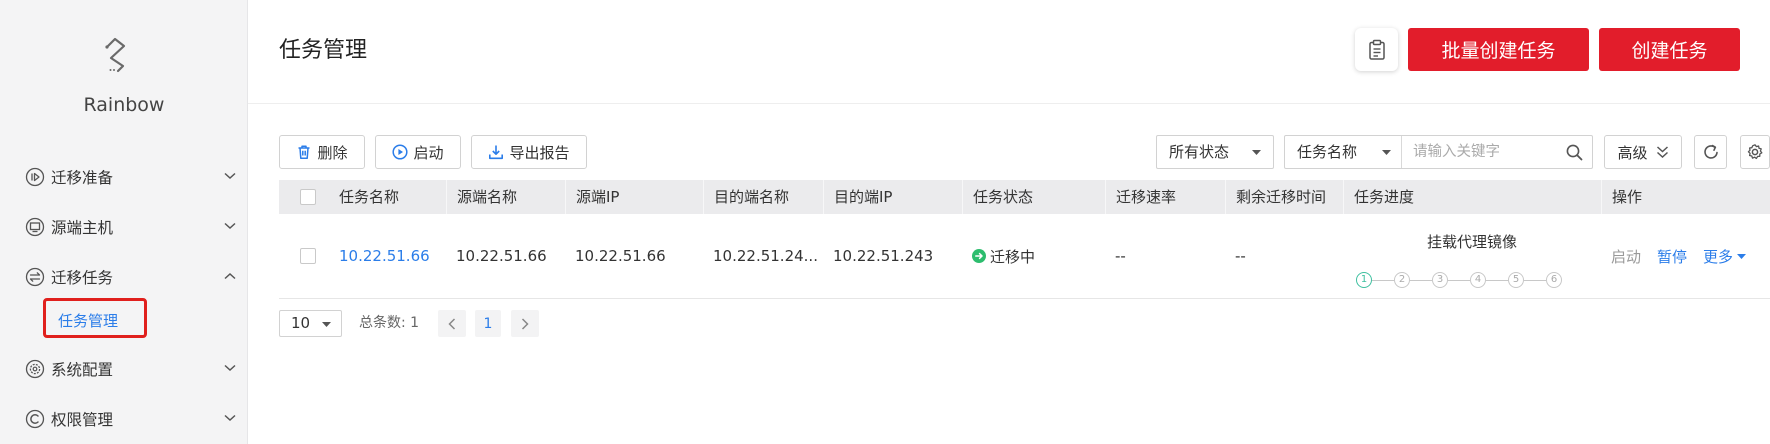  What do you see at coordinates (308, 256) in the screenshot?
I see `row-checkbox` at bounding box center [308, 256].